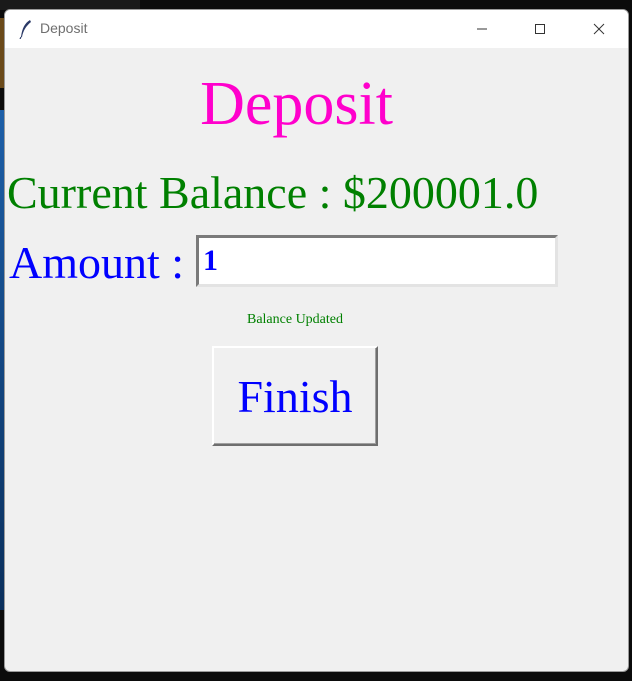 The height and width of the screenshot is (681, 632). I want to click on finish-button: Finish, so click(295, 396).